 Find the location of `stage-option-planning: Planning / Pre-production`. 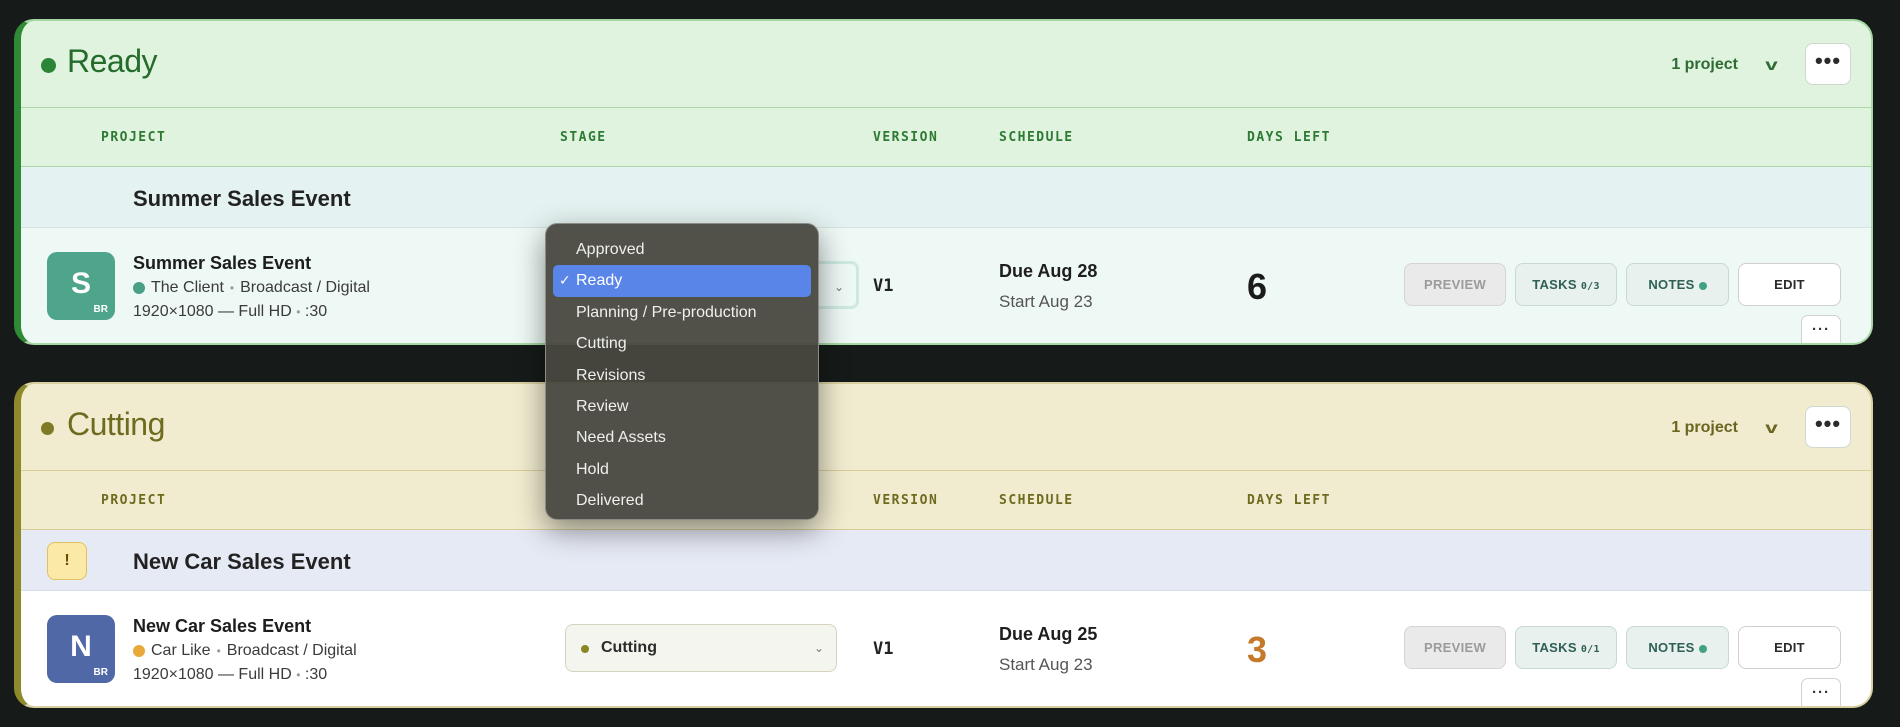

stage-option-planning: Planning / Pre-production is located at coordinates (682, 312).